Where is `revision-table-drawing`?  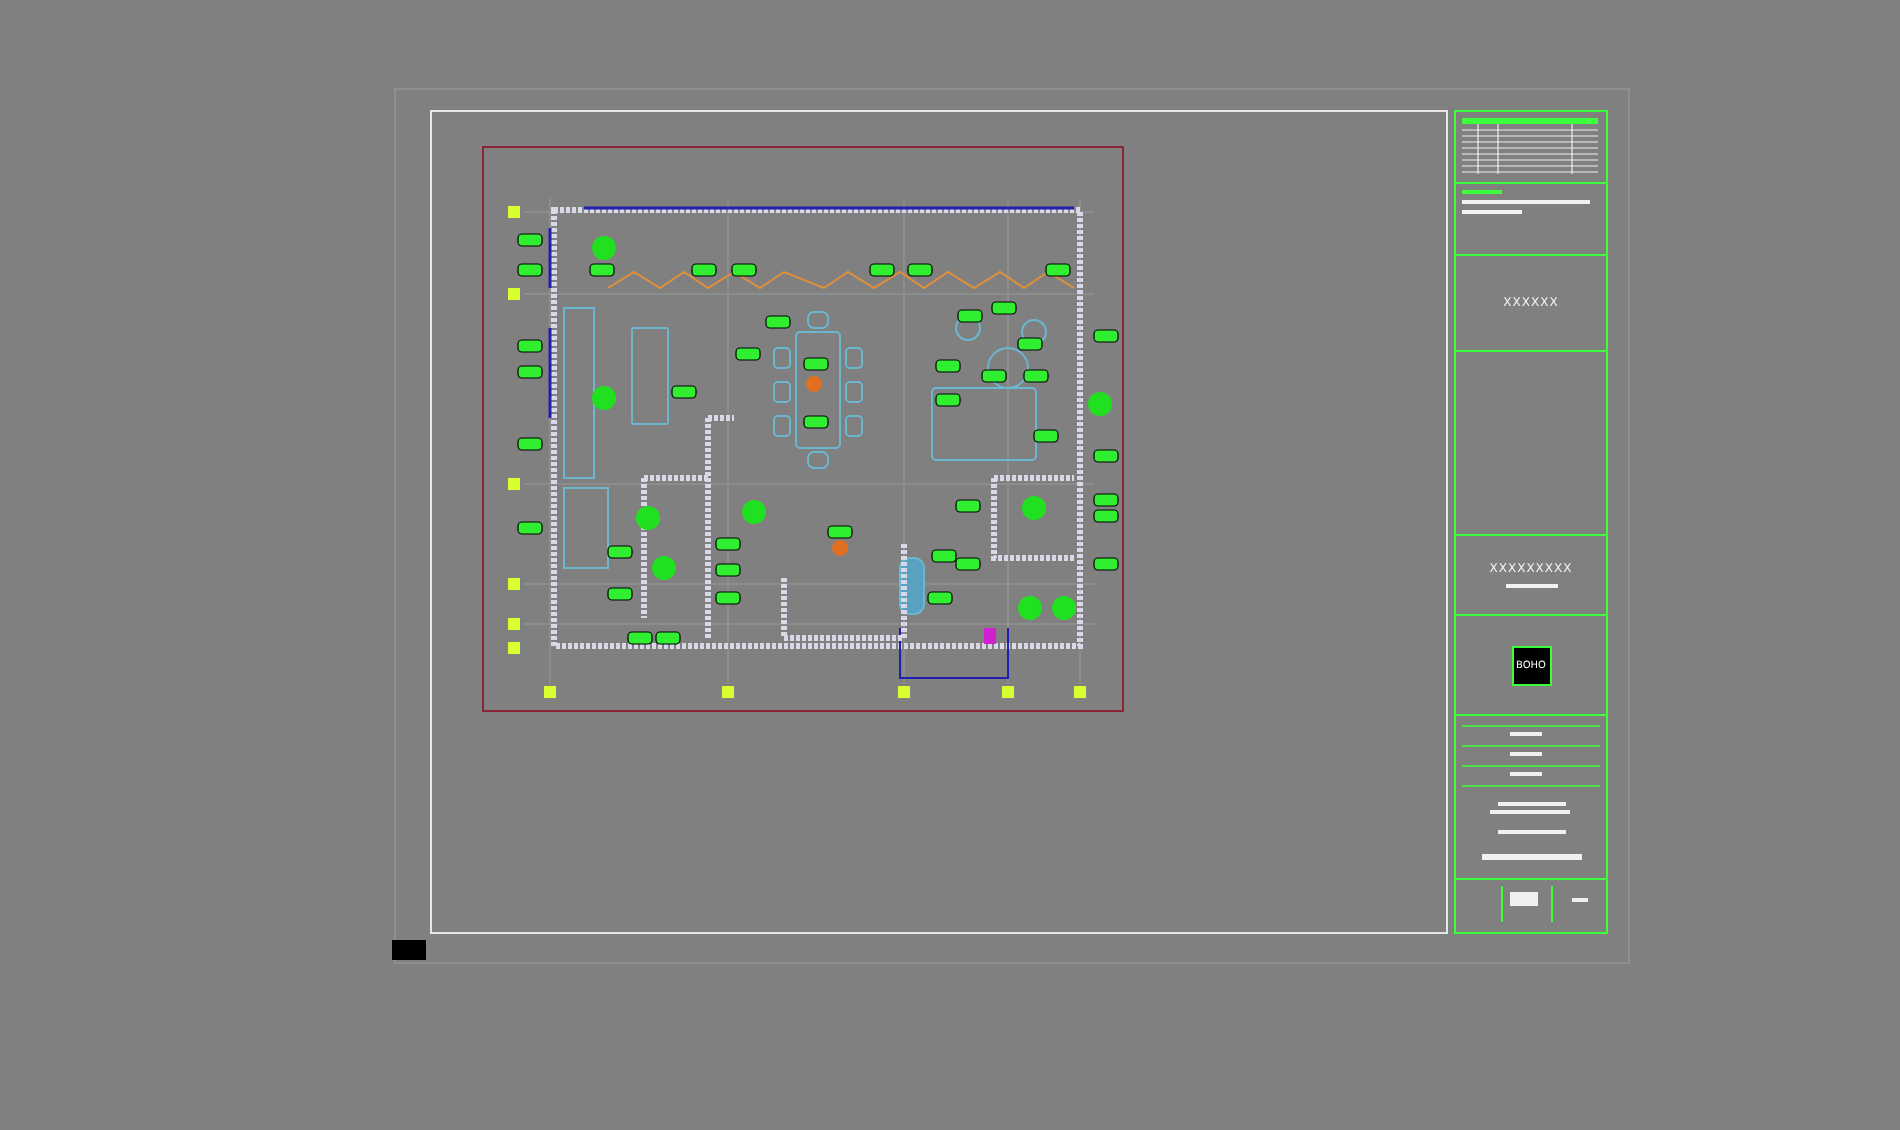 revision-table-drawing is located at coordinates (1530, 146).